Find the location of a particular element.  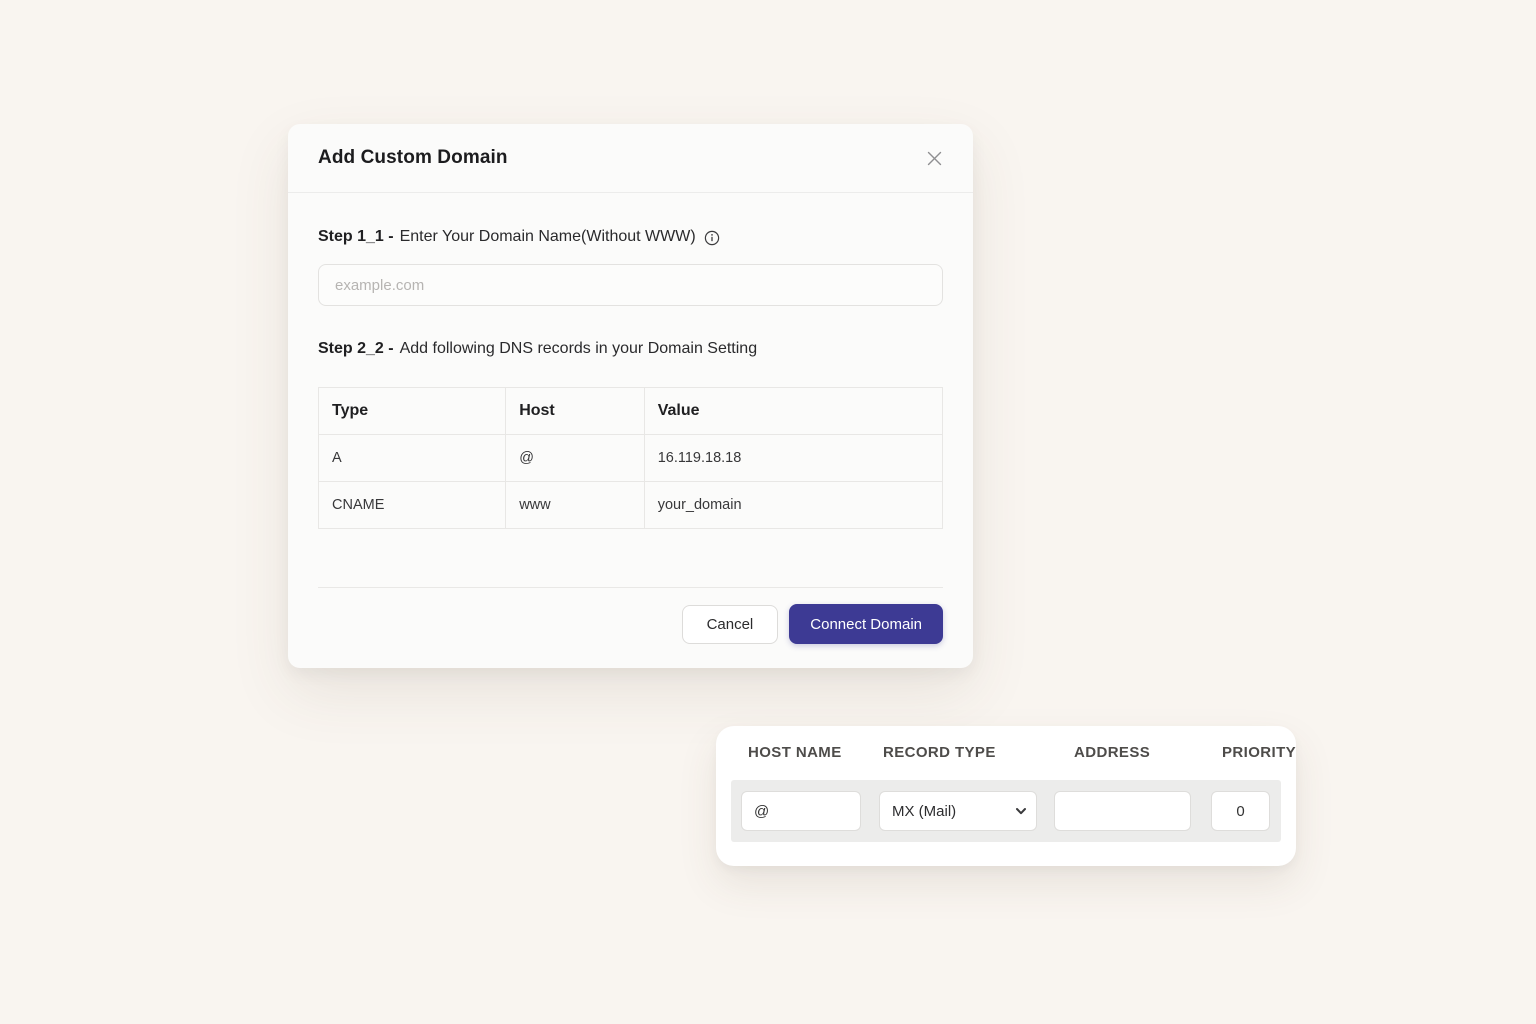

record-form-row: MX (Mail) is located at coordinates (1006, 811).